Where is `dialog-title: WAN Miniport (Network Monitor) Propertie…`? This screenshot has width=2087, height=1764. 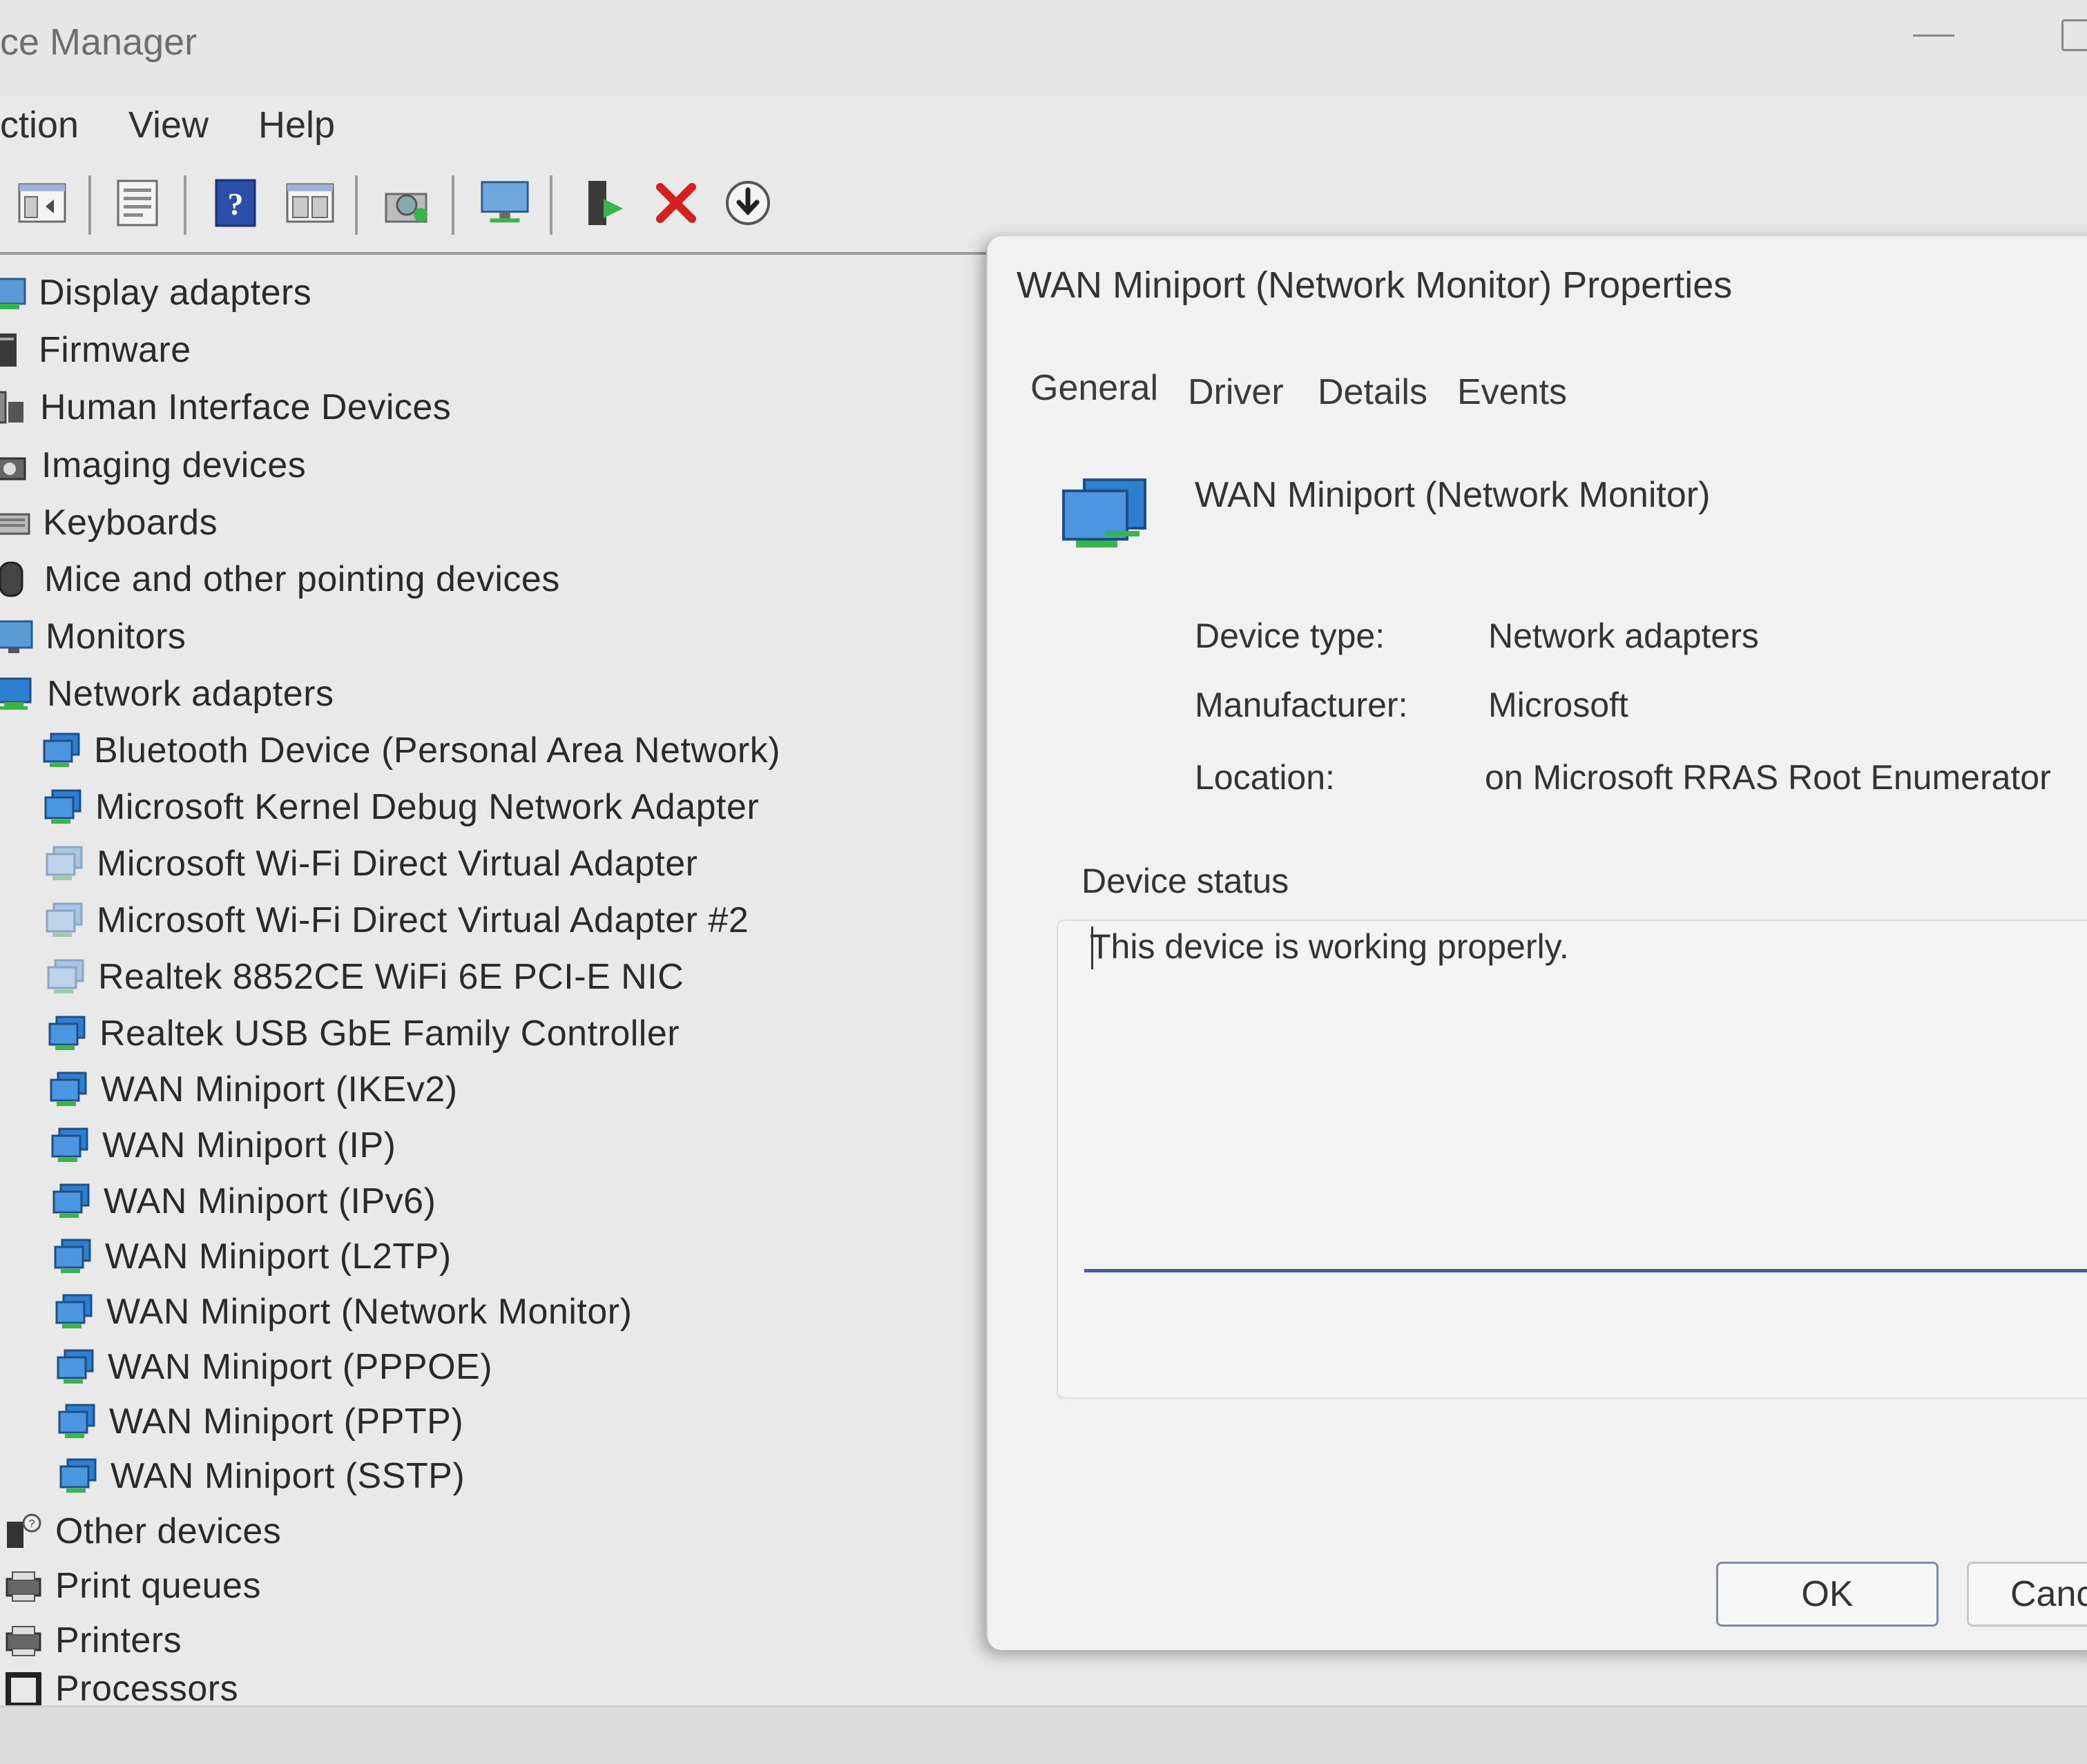 dialog-title: WAN Miniport (Network Monitor) Propertie… is located at coordinates (1375, 285).